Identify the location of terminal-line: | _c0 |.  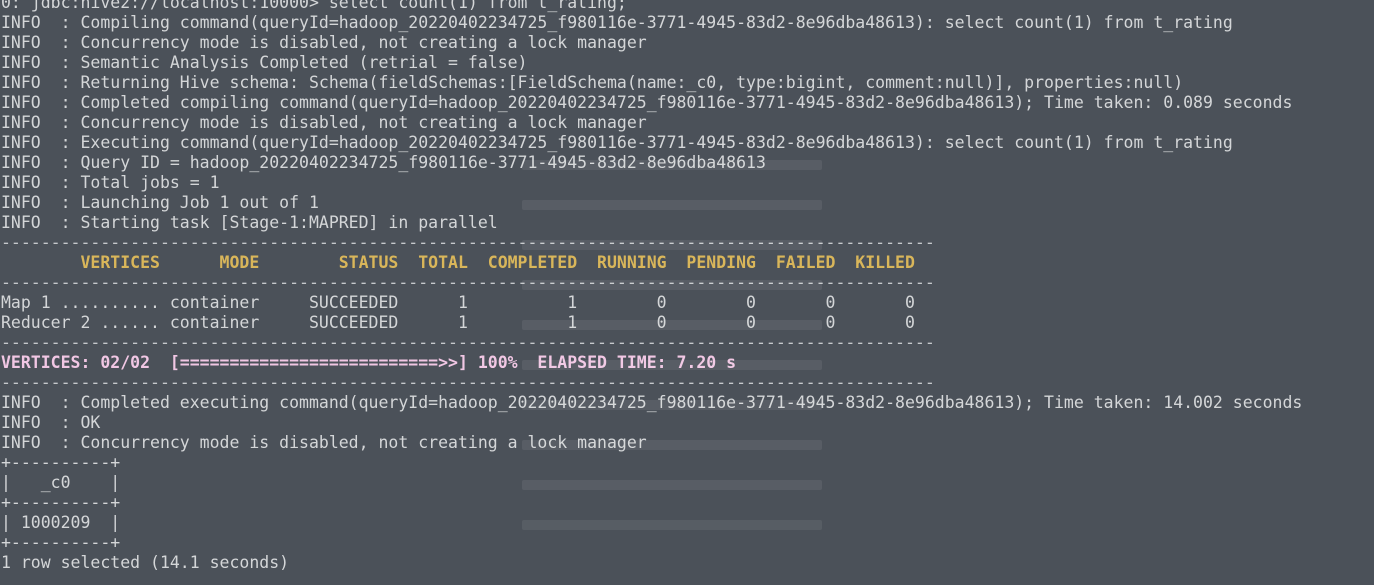
(61, 482).